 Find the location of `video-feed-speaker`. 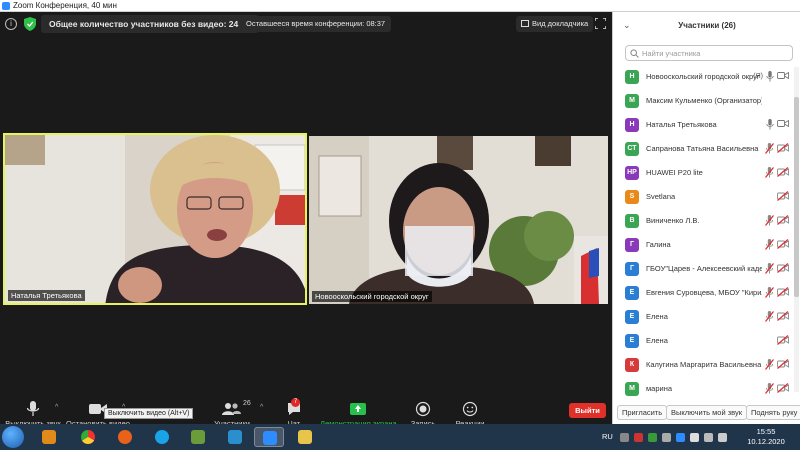

video-feed-speaker is located at coordinates (155, 219).